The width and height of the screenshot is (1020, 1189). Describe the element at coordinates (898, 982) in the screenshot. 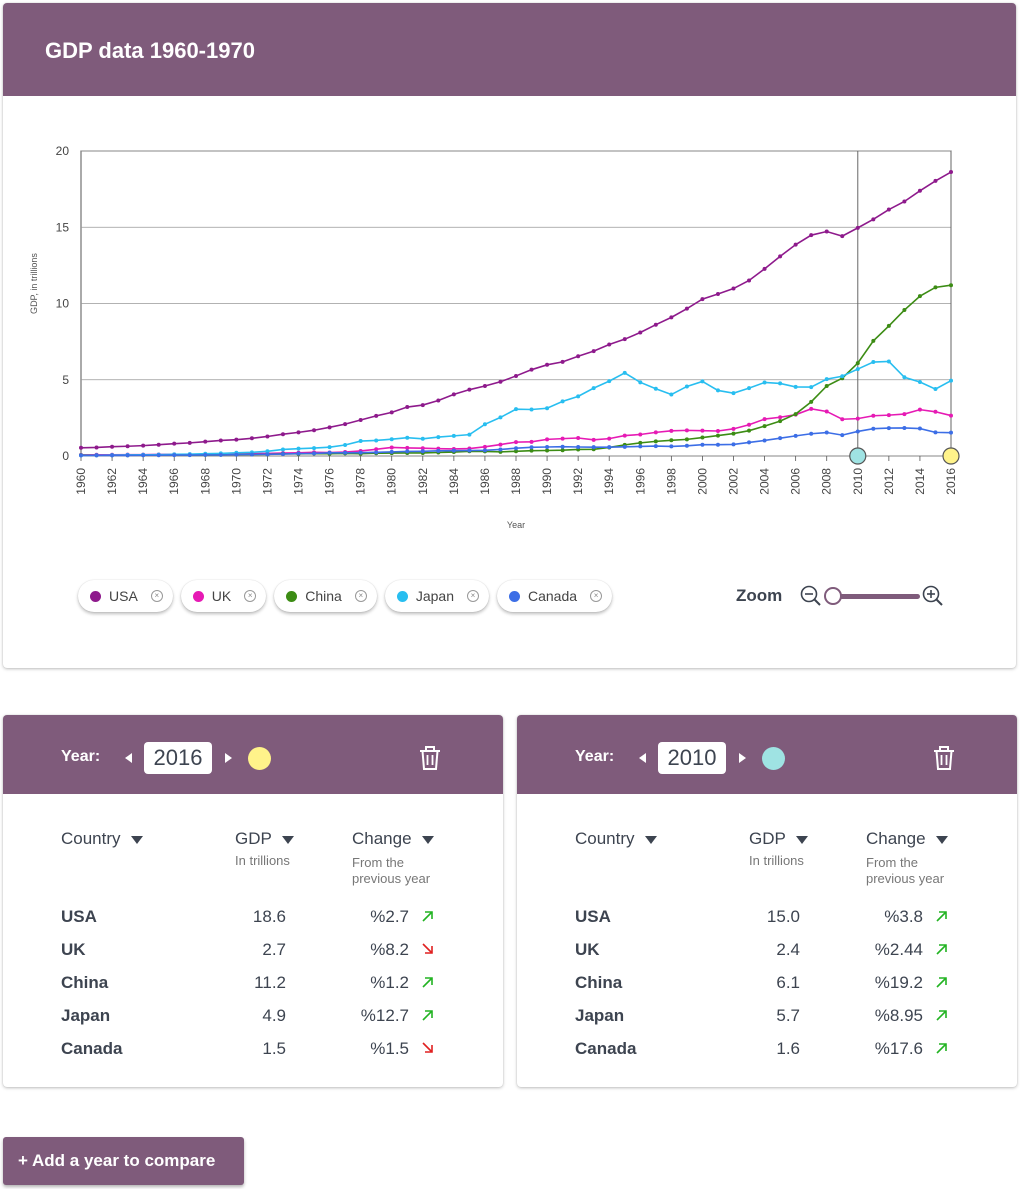

I see `change-cell: %19.2` at that location.